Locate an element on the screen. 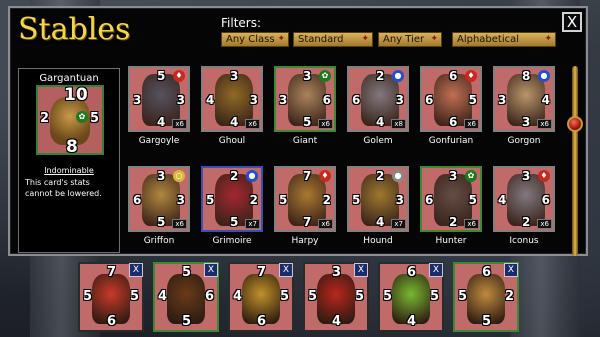 This screenshot has width=600, height=337. card-face: 3 4 3 4 x6 is located at coordinates (232, 99).